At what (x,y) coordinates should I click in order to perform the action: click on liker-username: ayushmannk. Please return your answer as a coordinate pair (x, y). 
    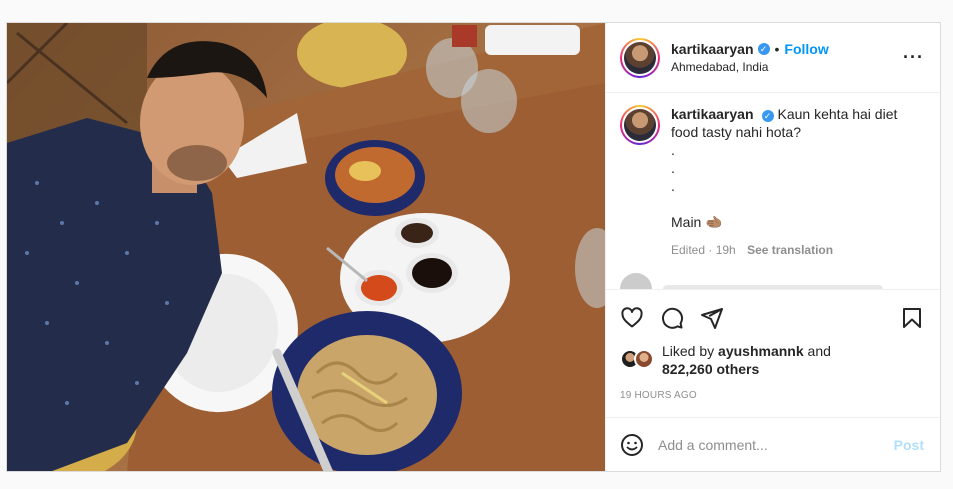
    Looking at the image, I should click on (761, 351).